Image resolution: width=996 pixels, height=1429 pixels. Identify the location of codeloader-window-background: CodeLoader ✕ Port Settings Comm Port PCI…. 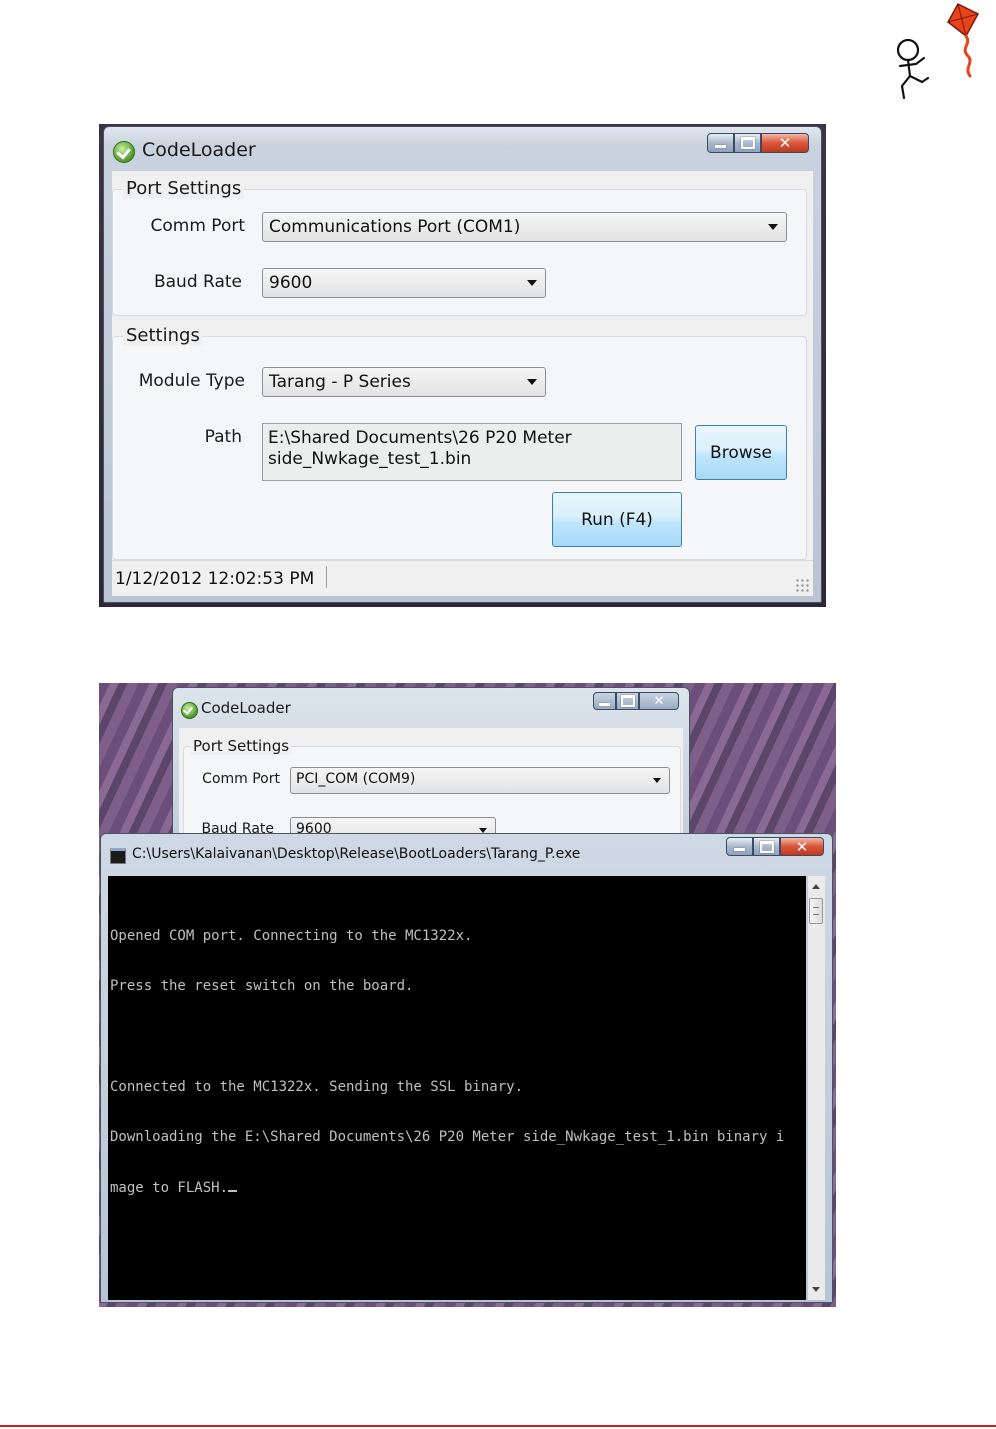
(431, 772).